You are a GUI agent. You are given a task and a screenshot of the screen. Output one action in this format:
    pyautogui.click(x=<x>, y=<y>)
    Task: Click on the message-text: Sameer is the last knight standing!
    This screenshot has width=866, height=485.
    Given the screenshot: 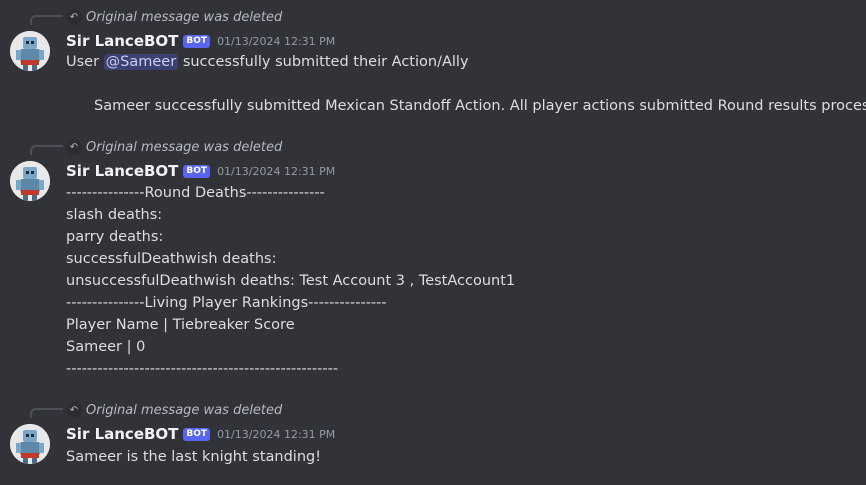 What is the action you would take?
    pyautogui.click(x=194, y=457)
    